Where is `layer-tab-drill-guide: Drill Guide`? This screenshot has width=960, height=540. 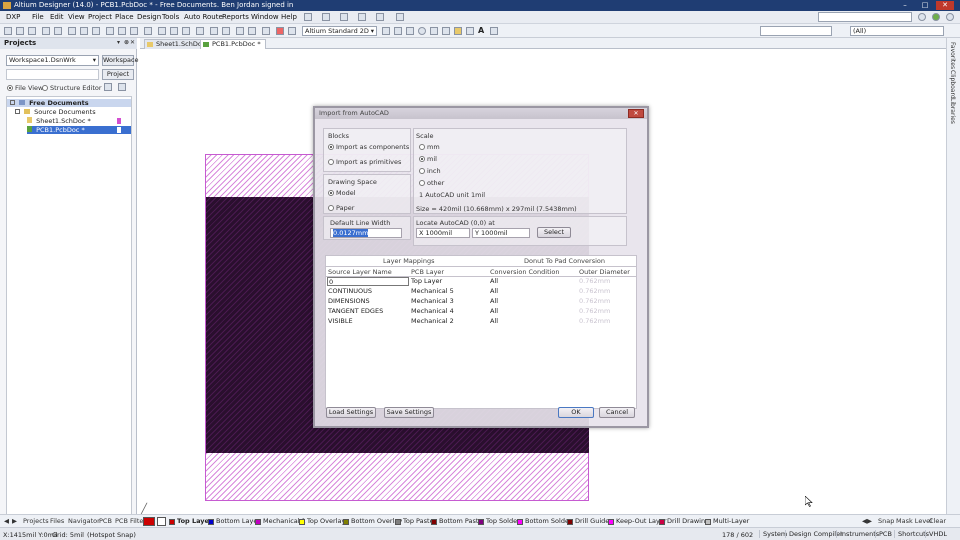
layer-tab-drill-guide: Drill Guide is located at coordinates (588, 521).